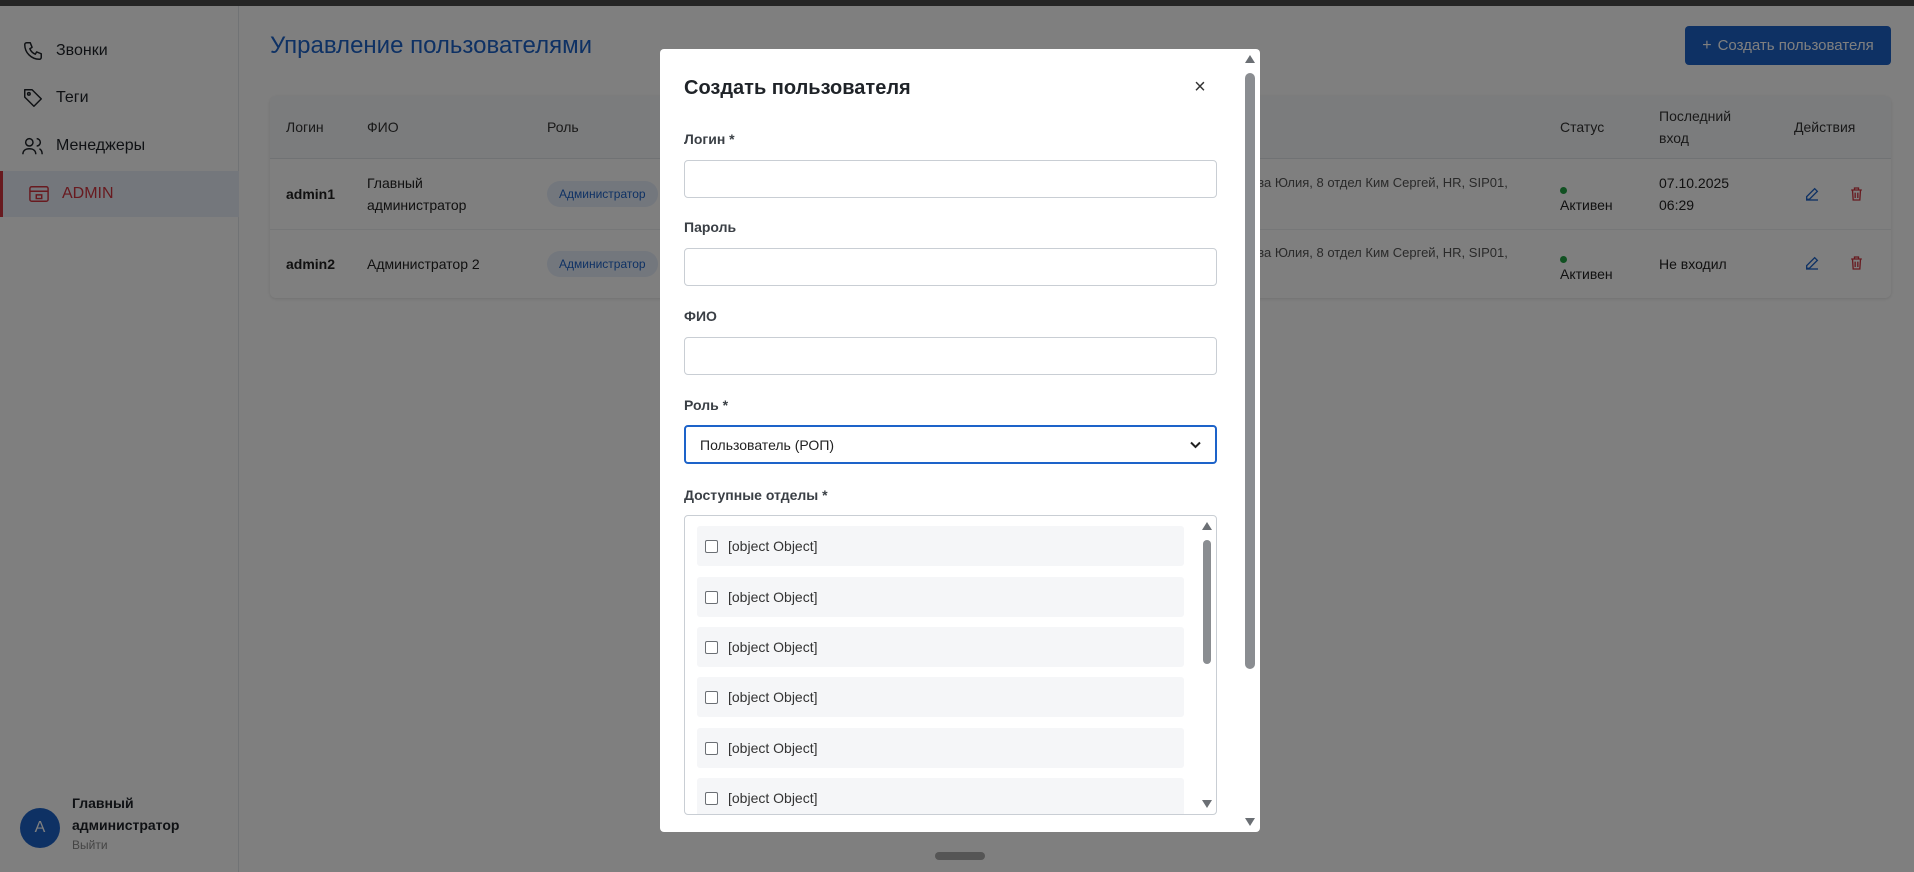 The width and height of the screenshot is (1914, 872). I want to click on fio-label: ФИО, so click(700, 316).